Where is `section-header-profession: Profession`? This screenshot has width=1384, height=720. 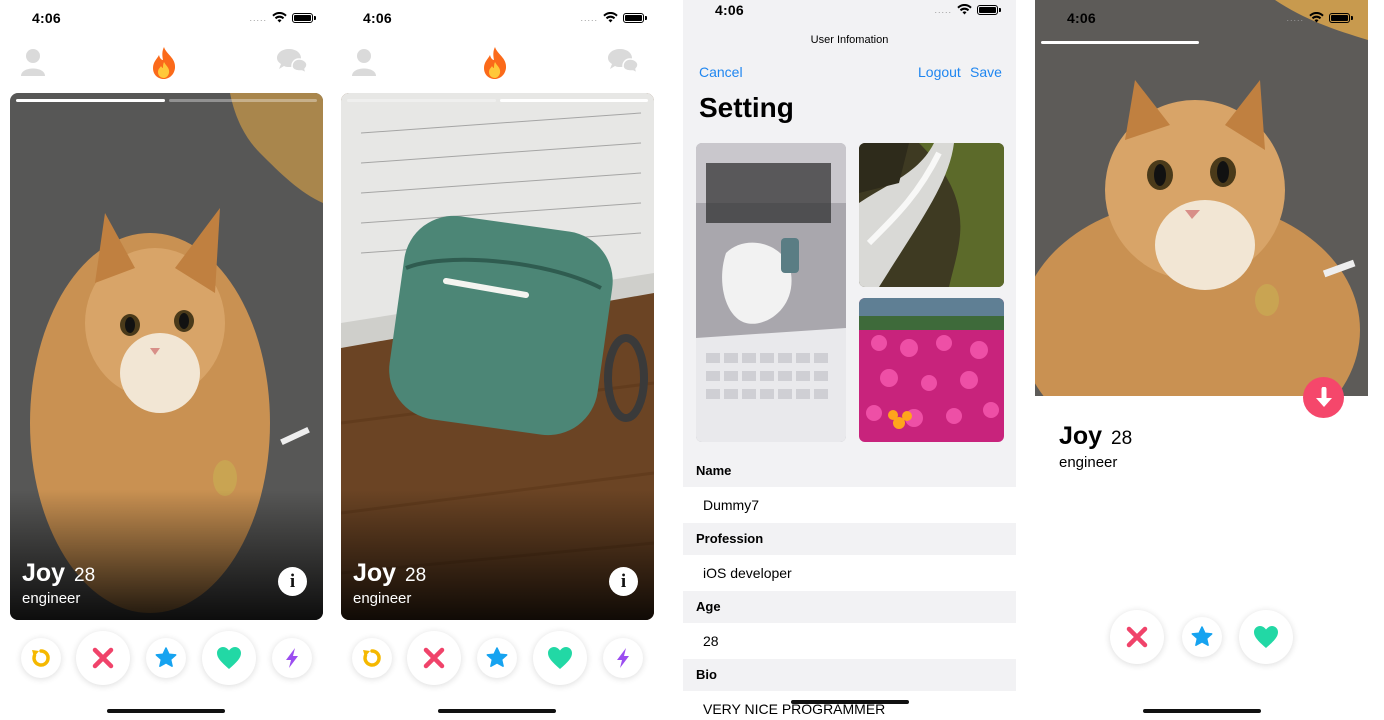 section-header-profession: Profession is located at coordinates (730, 538).